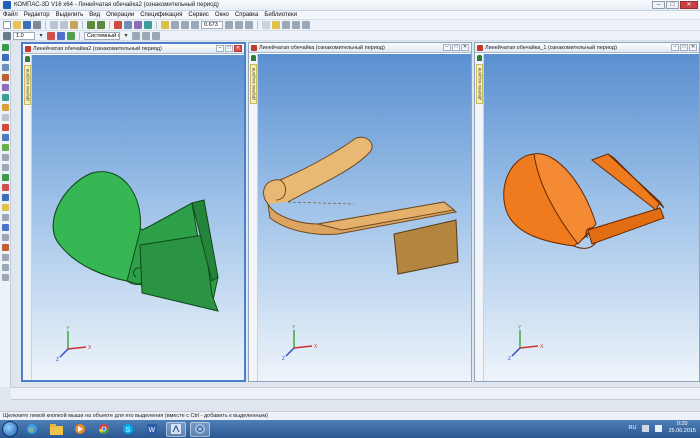 This screenshot has width=700, height=438. What do you see at coordinates (176, 429) in the screenshot?
I see `kompas-icon` at bounding box center [176, 429].